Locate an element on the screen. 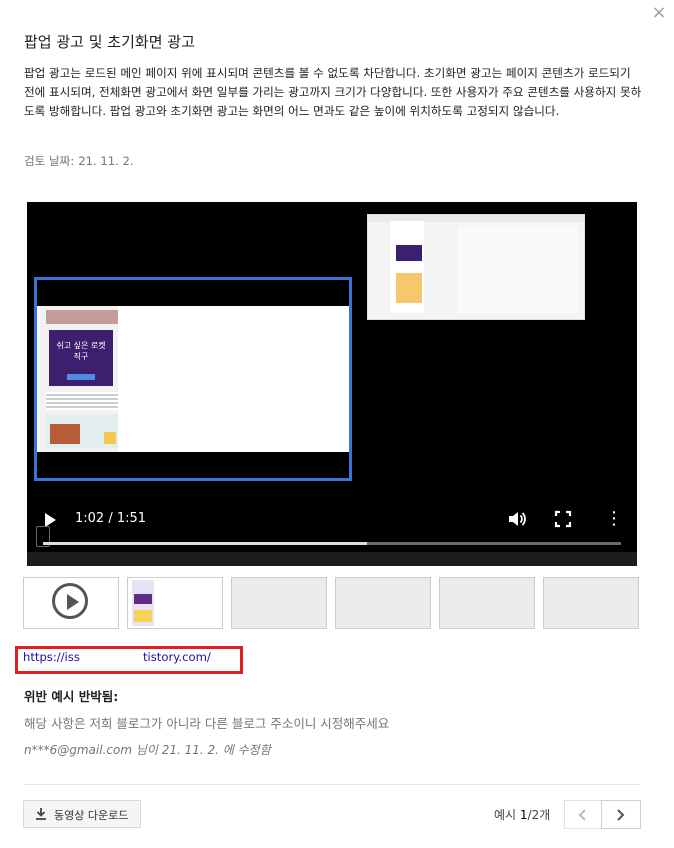 This screenshot has height=848, width=674. progress-bar is located at coordinates (332, 543).